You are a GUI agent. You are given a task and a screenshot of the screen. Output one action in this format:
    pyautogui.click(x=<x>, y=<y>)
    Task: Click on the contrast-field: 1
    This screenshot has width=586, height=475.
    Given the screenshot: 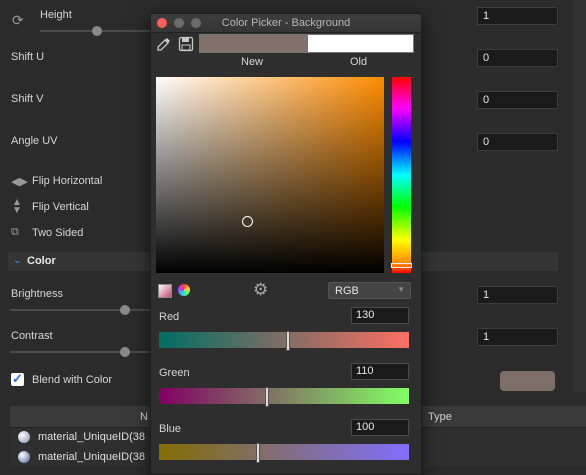 What is the action you would take?
    pyautogui.click(x=517, y=337)
    